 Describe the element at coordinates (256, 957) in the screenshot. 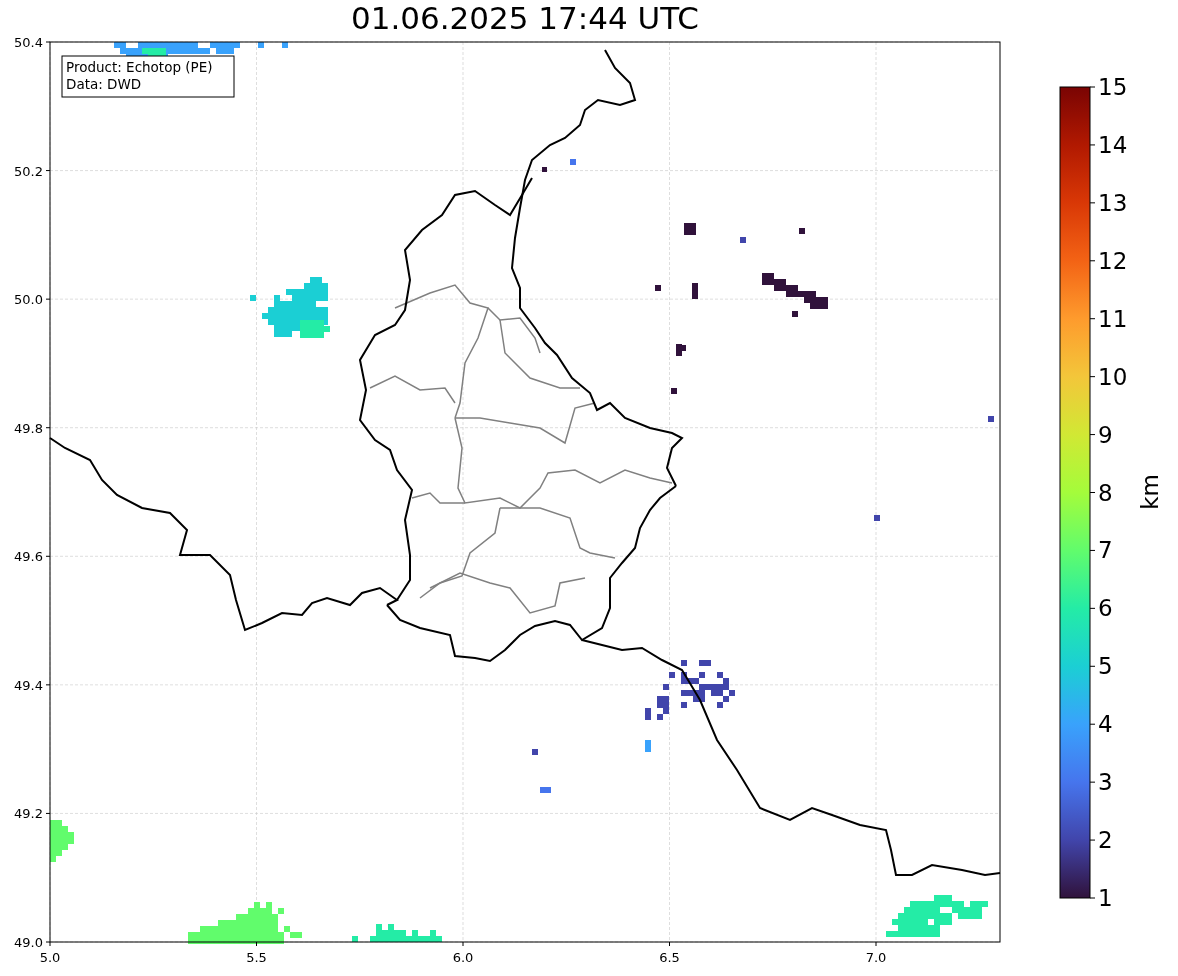

I see `axis-tick-label: 5.5` at that location.